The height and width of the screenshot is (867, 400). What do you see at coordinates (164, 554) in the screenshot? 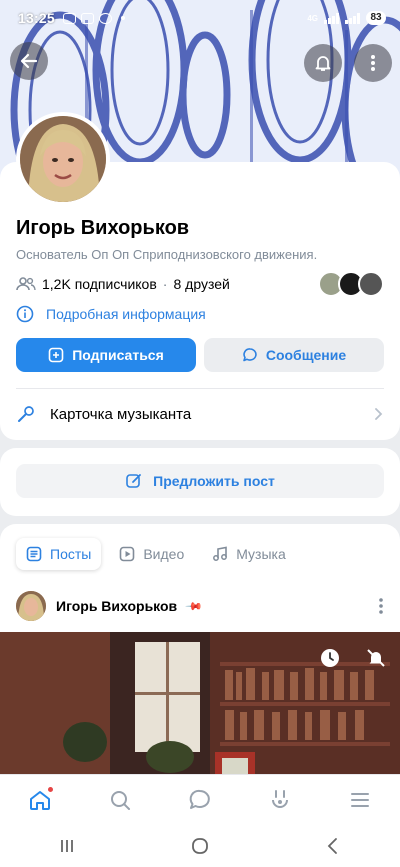
I see `tab-video-label: Видео` at bounding box center [164, 554].